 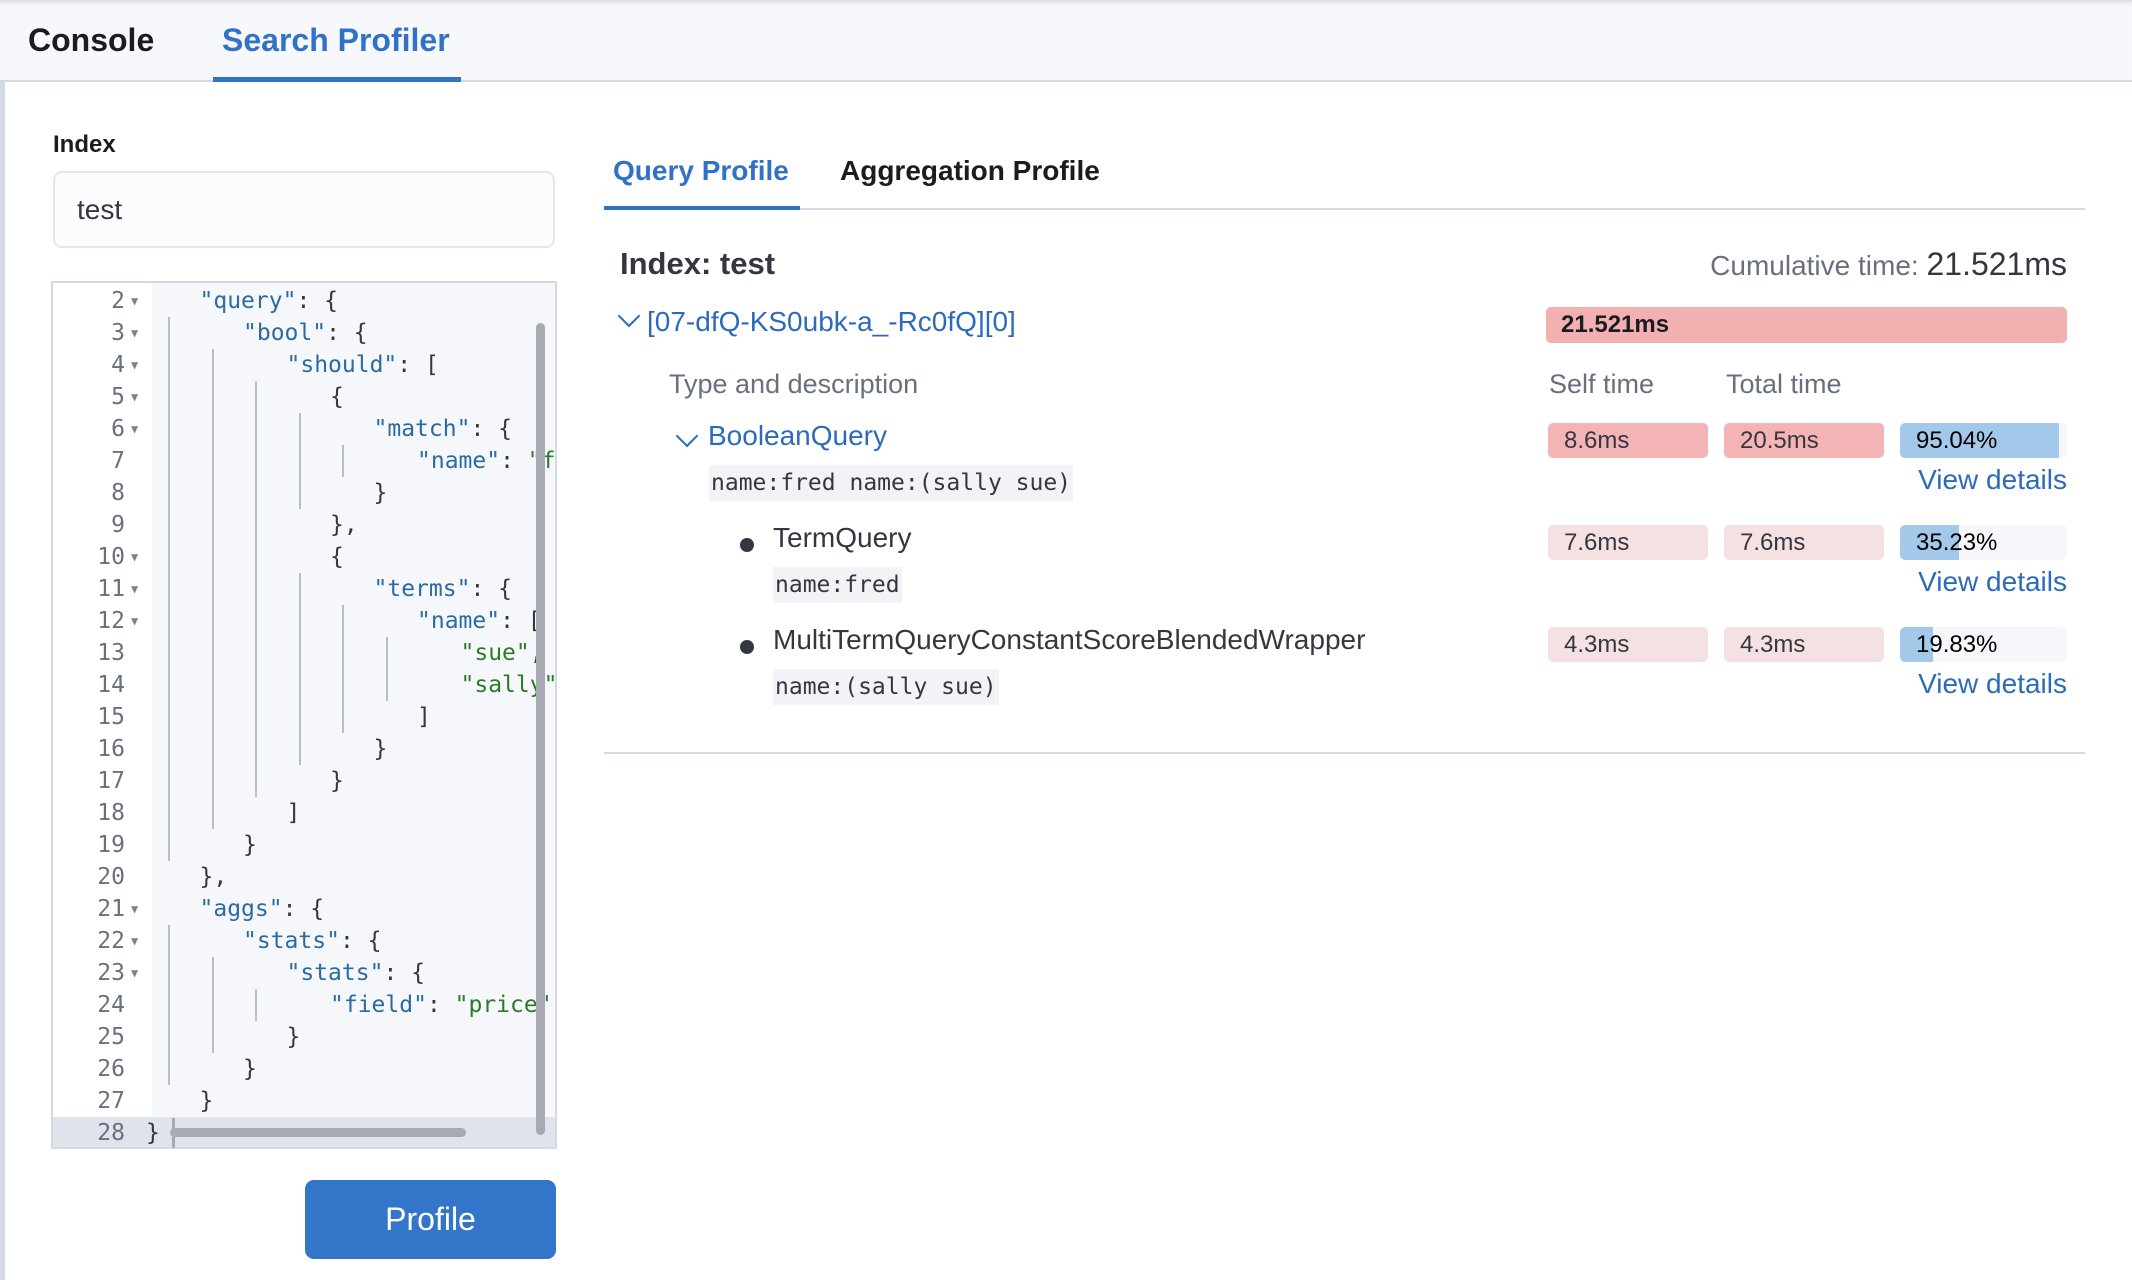 What do you see at coordinates (304, 209) in the screenshot?
I see `index-input` at bounding box center [304, 209].